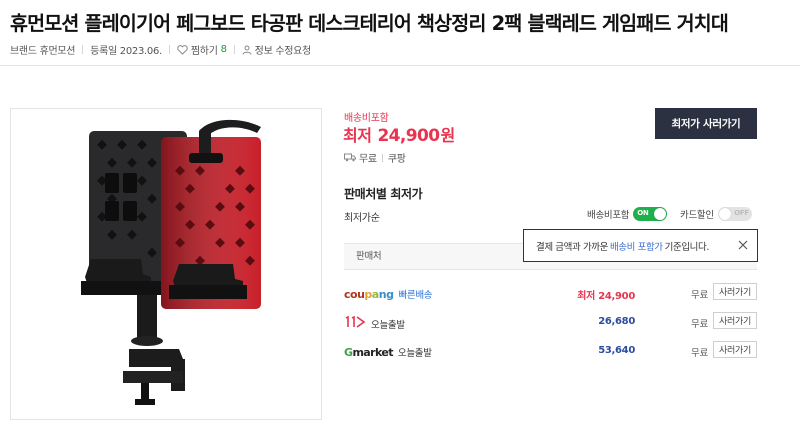 The width and height of the screenshot is (800, 425). What do you see at coordinates (448, 135) in the screenshot?
I see `price-unit: 원` at bounding box center [448, 135].